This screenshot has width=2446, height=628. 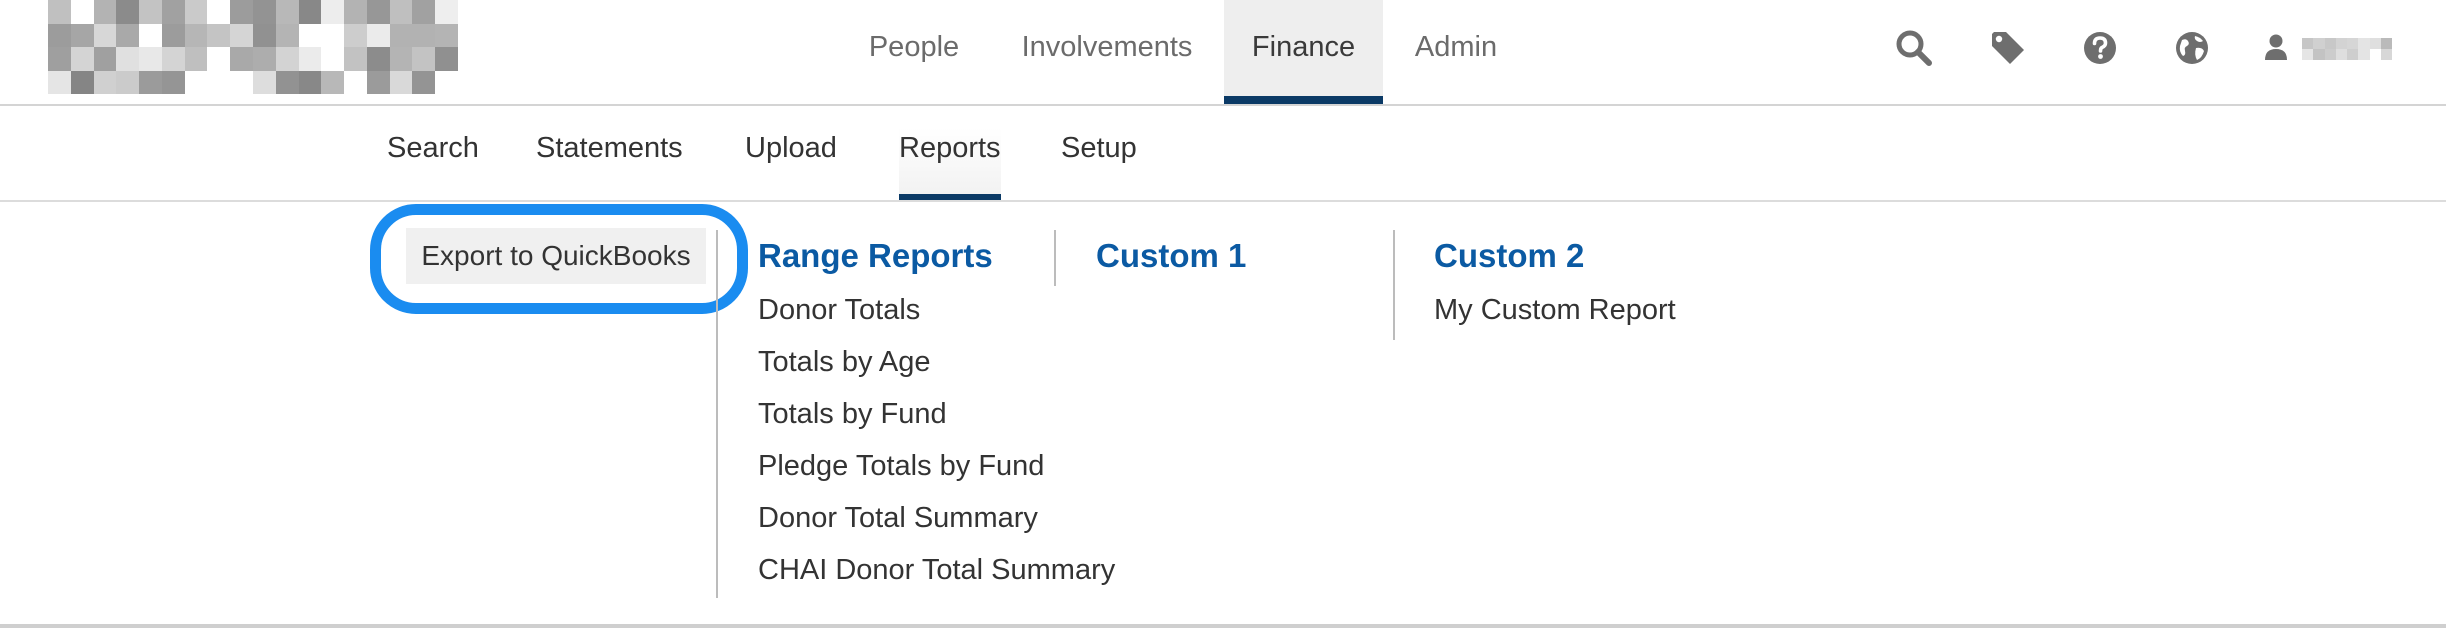 I want to click on custom-2-column: Custom 2 My Custom Report, so click(x=1555, y=282).